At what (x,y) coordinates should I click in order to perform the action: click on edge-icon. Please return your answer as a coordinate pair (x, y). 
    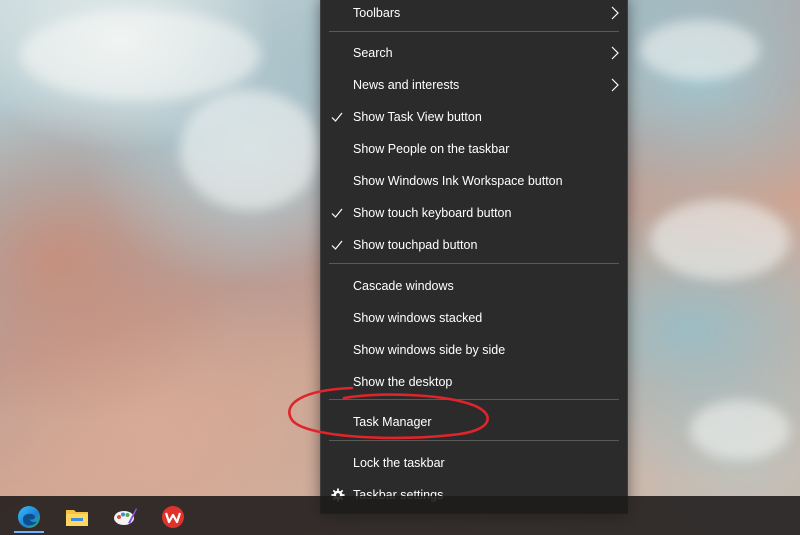
    Looking at the image, I should click on (29, 516).